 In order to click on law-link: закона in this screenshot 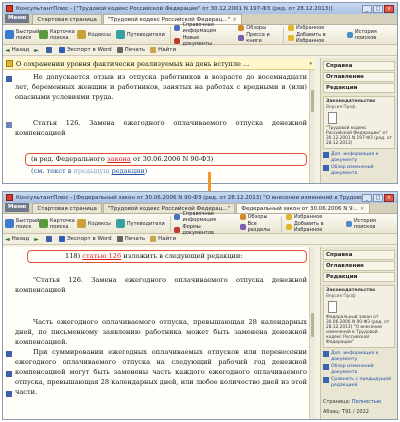, I will do `click(119, 159)`.